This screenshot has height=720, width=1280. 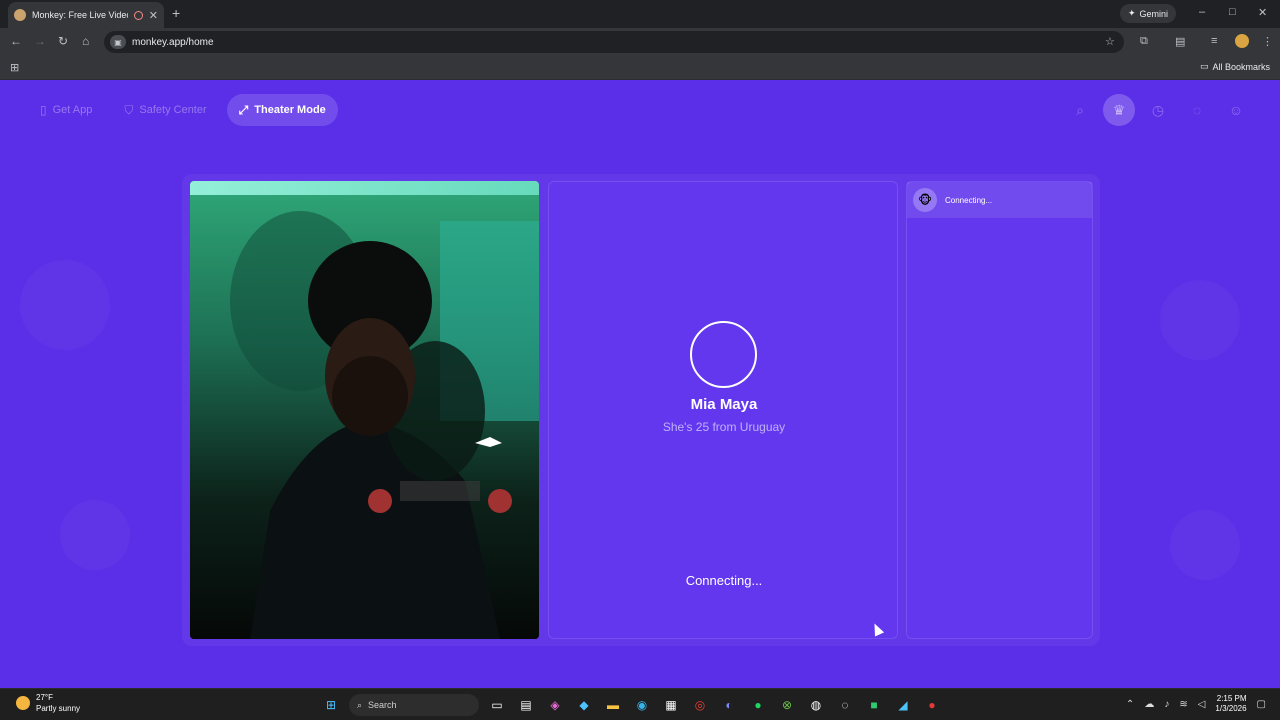 I want to click on media-control-icon: ≡, so click(x=1214, y=41).